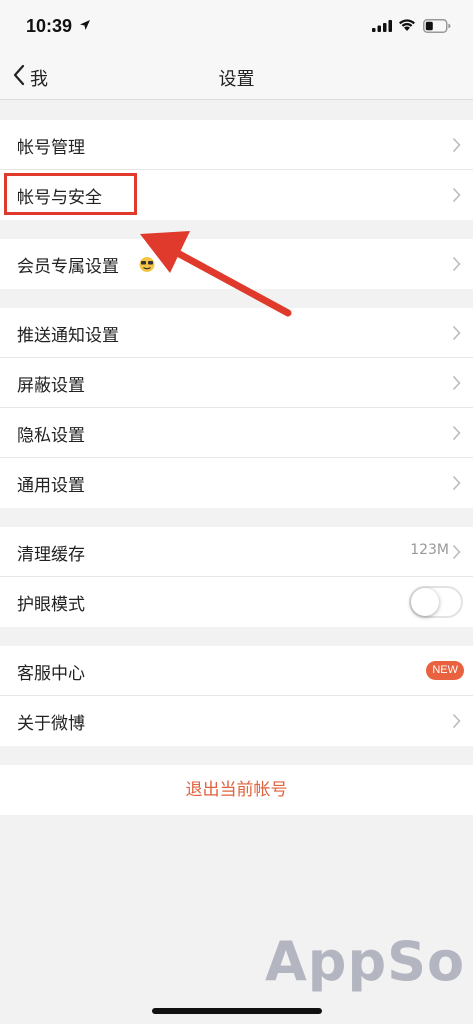 This screenshot has height=1024, width=473. What do you see at coordinates (237, 1011) in the screenshot?
I see `home-indicator` at bounding box center [237, 1011].